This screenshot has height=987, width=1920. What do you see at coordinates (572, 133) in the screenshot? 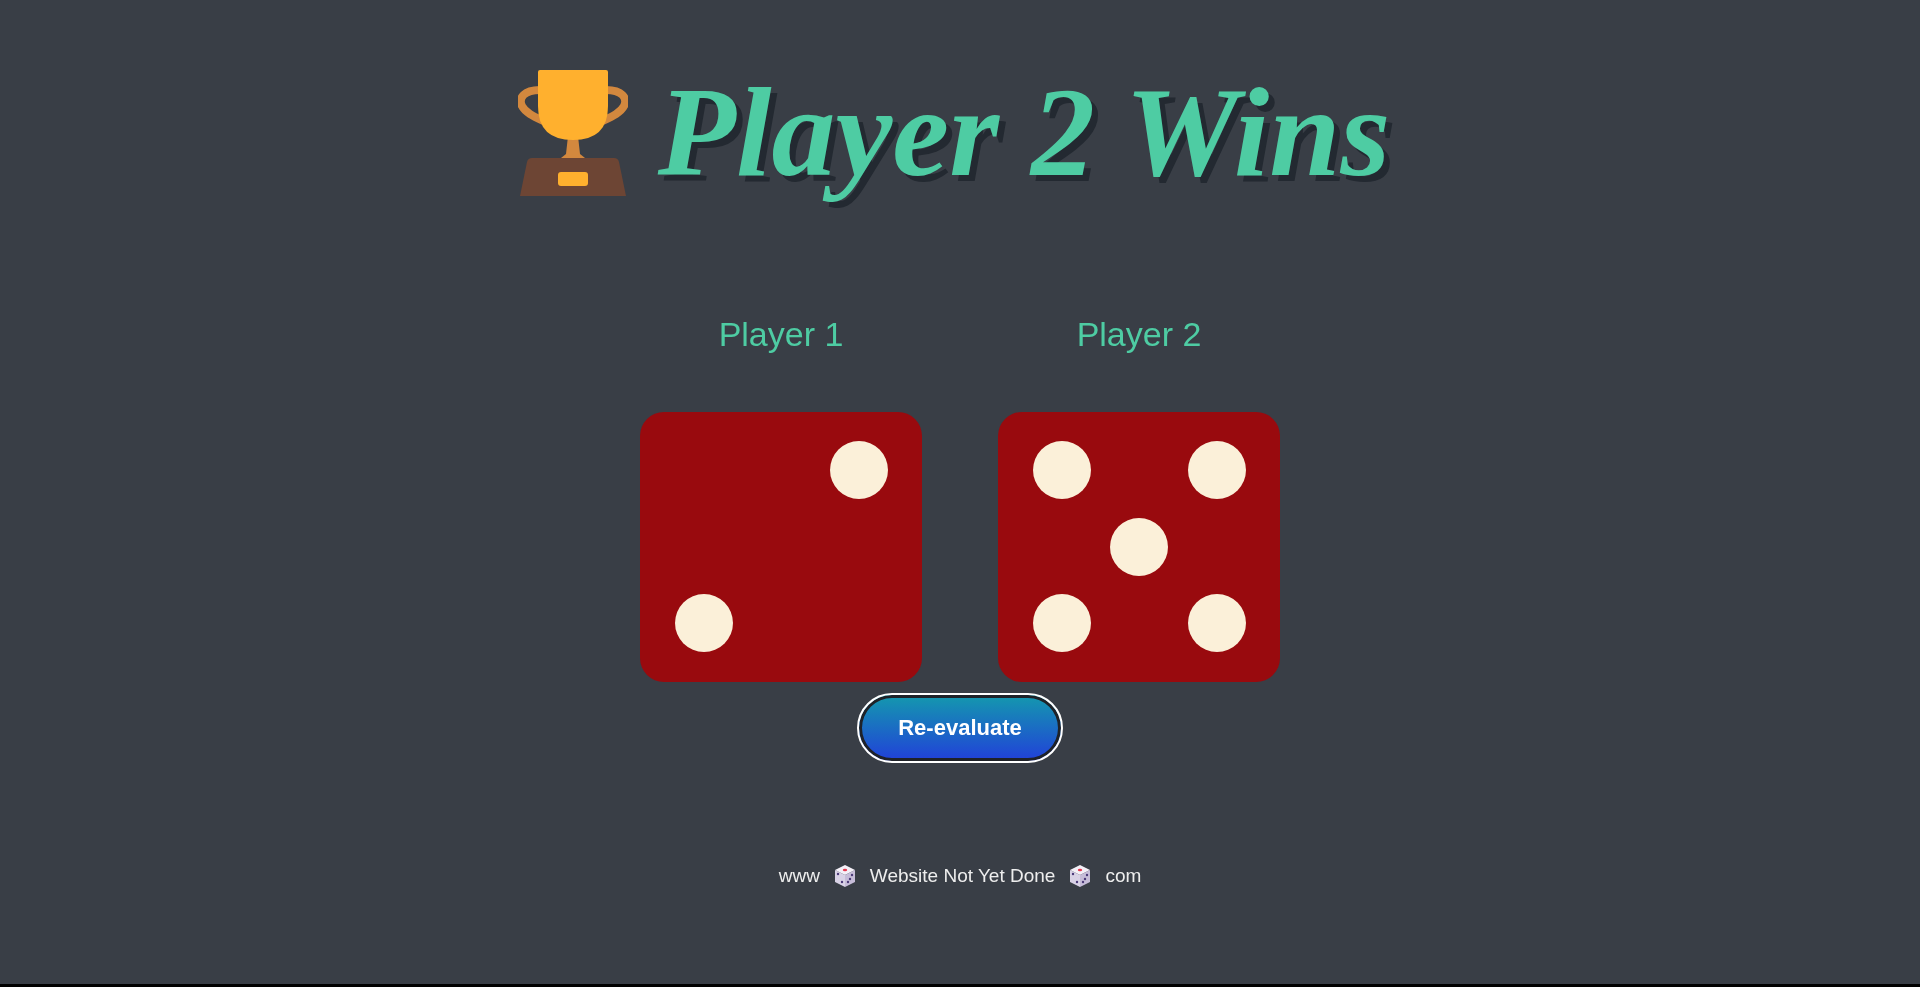
I see `trophy-icon` at bounding box center [572, 133].